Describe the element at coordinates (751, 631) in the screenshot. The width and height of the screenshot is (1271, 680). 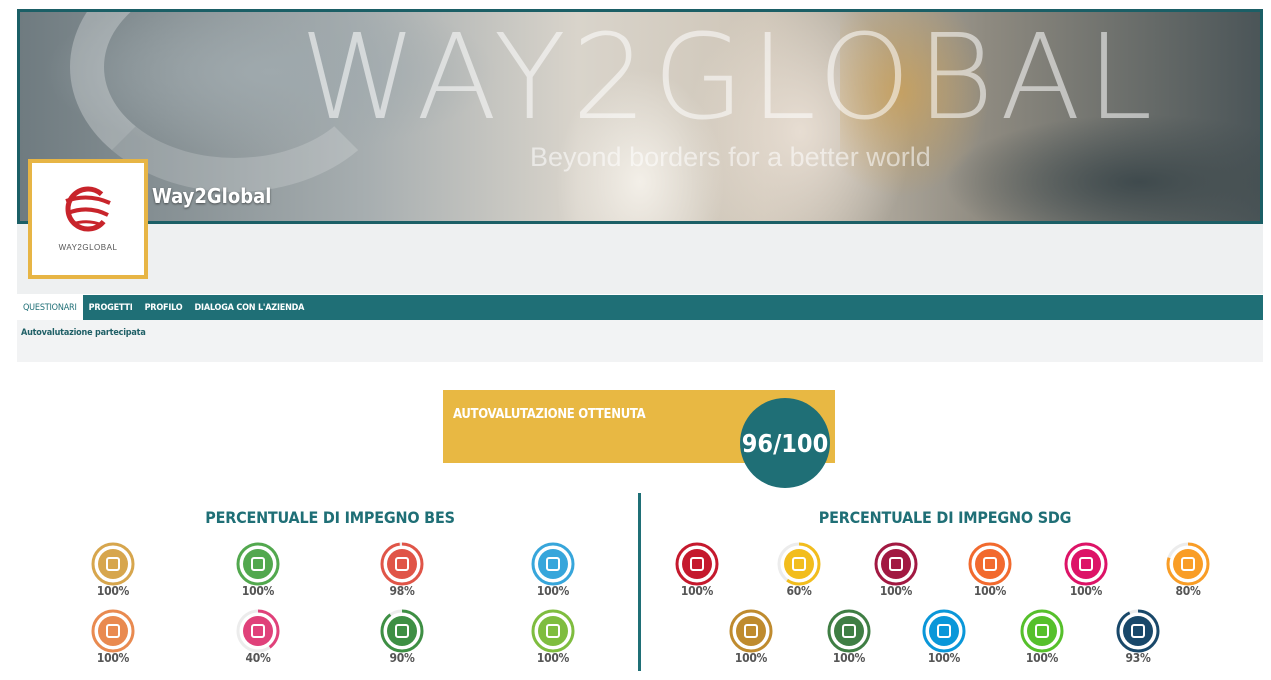
I see `sdg-responsible-consumption-icon` at that location.